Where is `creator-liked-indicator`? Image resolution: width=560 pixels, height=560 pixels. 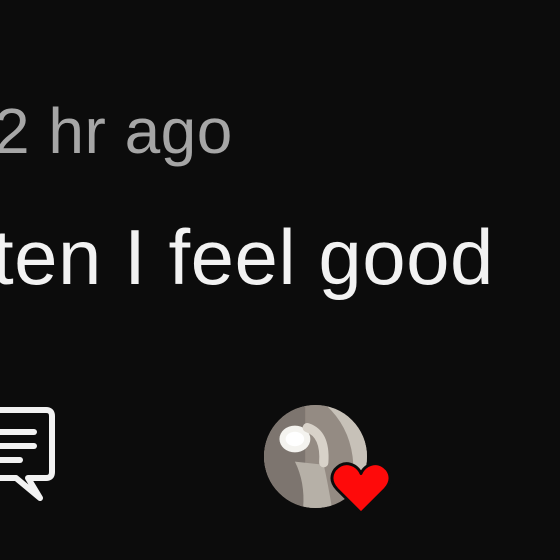
creator-liked-indicator is located at coordinates (329, 461).